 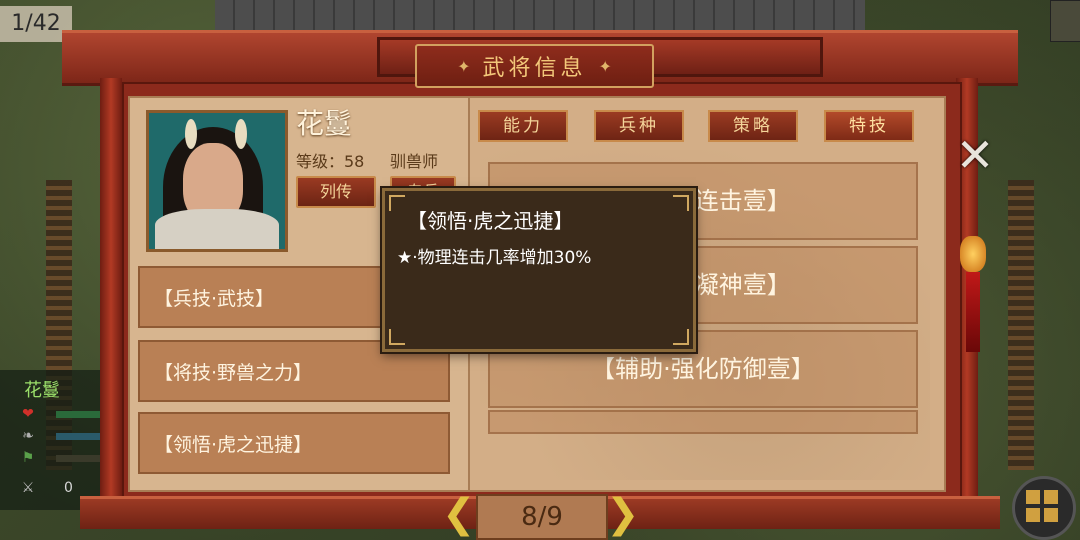 I want to click on tooltip-description: ★·物理连击几率增加30%, so click(x=494, y=258).